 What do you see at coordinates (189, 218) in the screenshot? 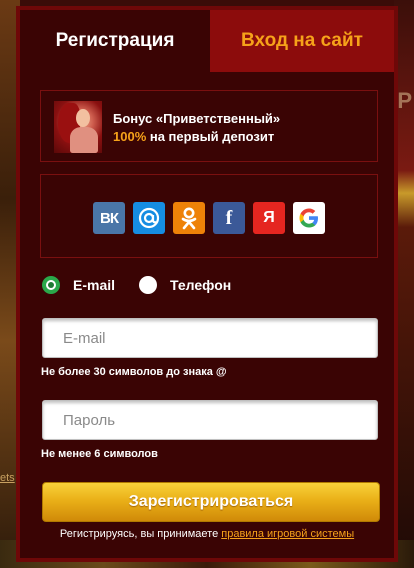
I see `odnoklassniki-icon` at bounding box center [189, 218].